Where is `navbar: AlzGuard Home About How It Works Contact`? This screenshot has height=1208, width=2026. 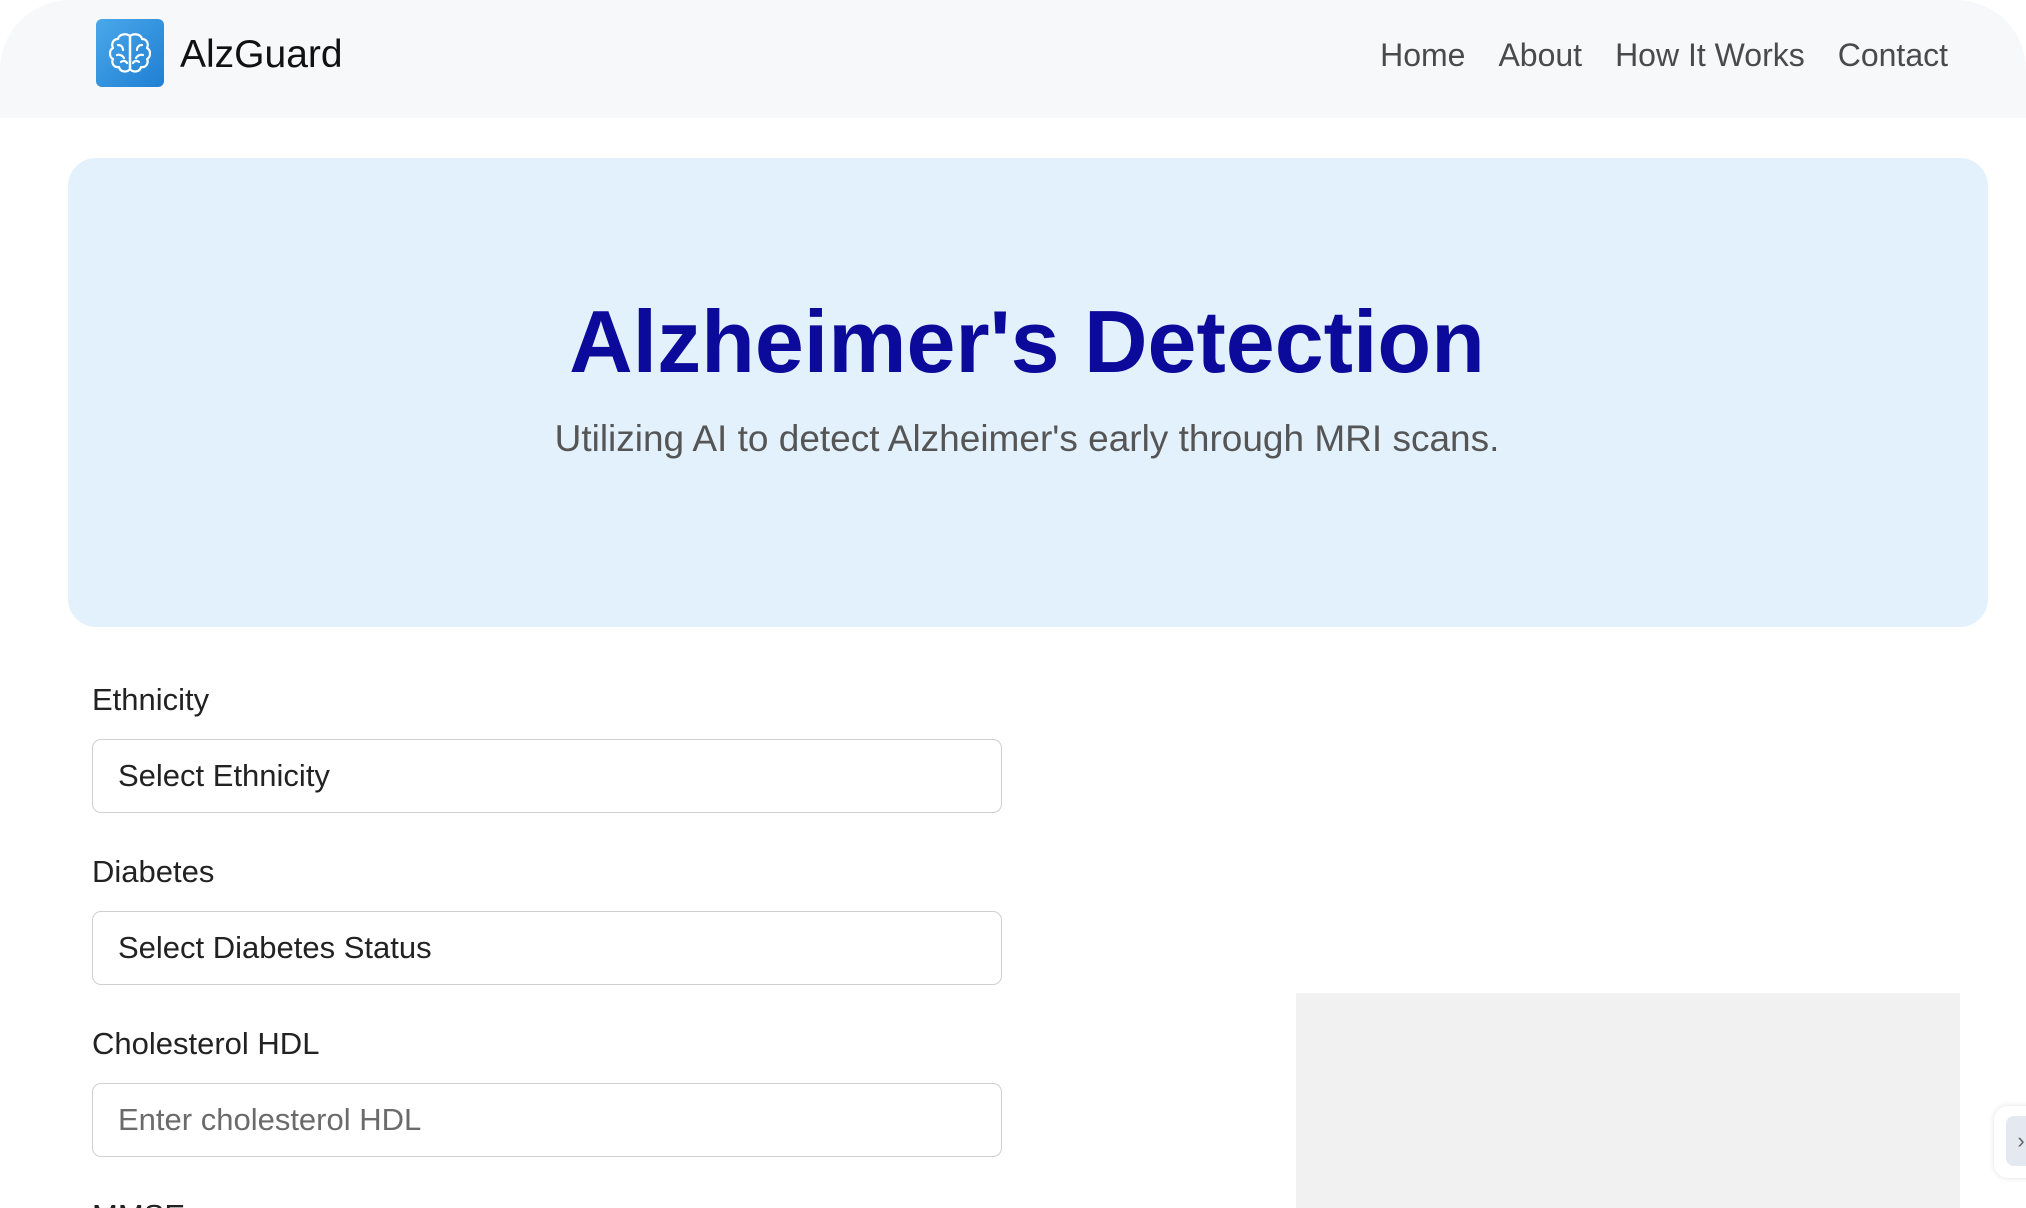 navbar: AlzGuard Home About How It Works Contact is located at coordinates (1013, 59).